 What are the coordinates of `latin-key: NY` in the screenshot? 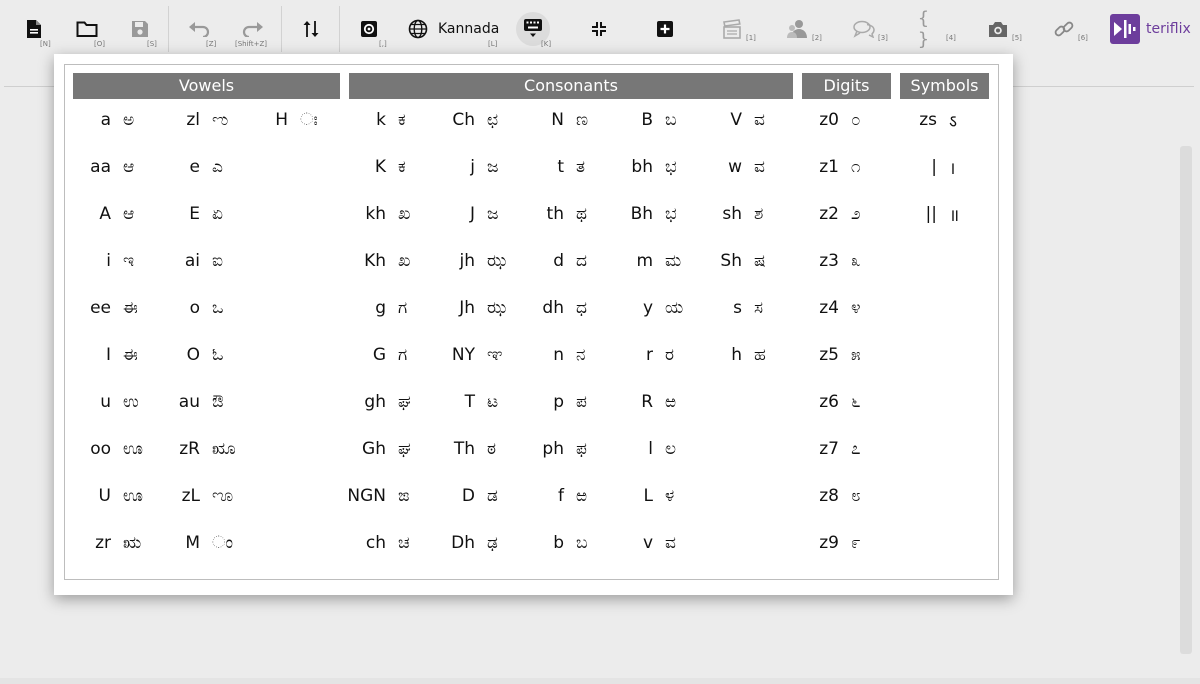 It's located at (463, 355).